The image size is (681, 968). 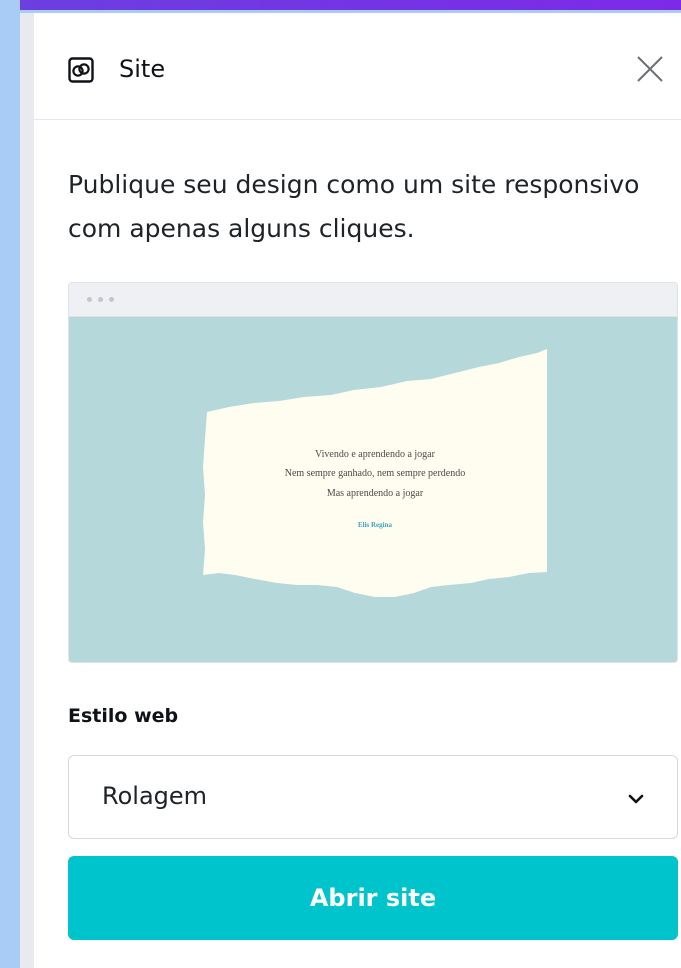 What do you see at coordinates (375, 454) in the screenshot?
I see `preview-line: Vivendo e aprendendo a jogar` at bounding box center [375, 454].